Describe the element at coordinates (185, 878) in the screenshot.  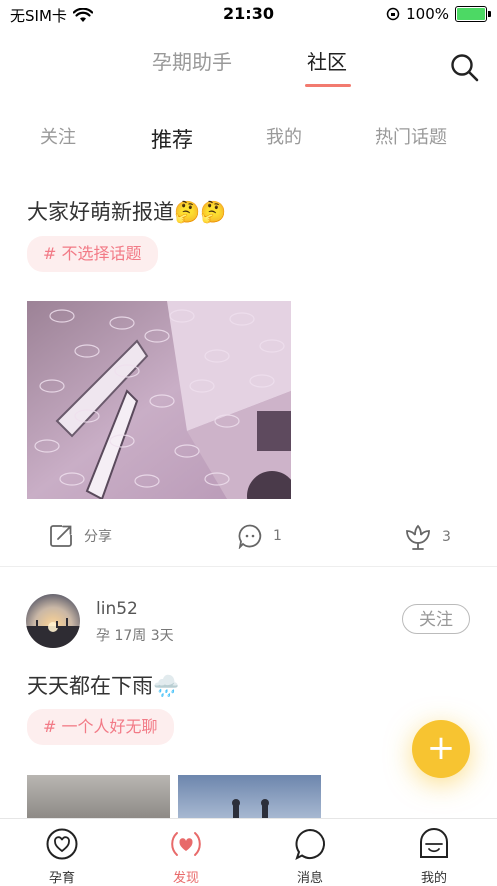
I see `nav-label: 发现` at that location.